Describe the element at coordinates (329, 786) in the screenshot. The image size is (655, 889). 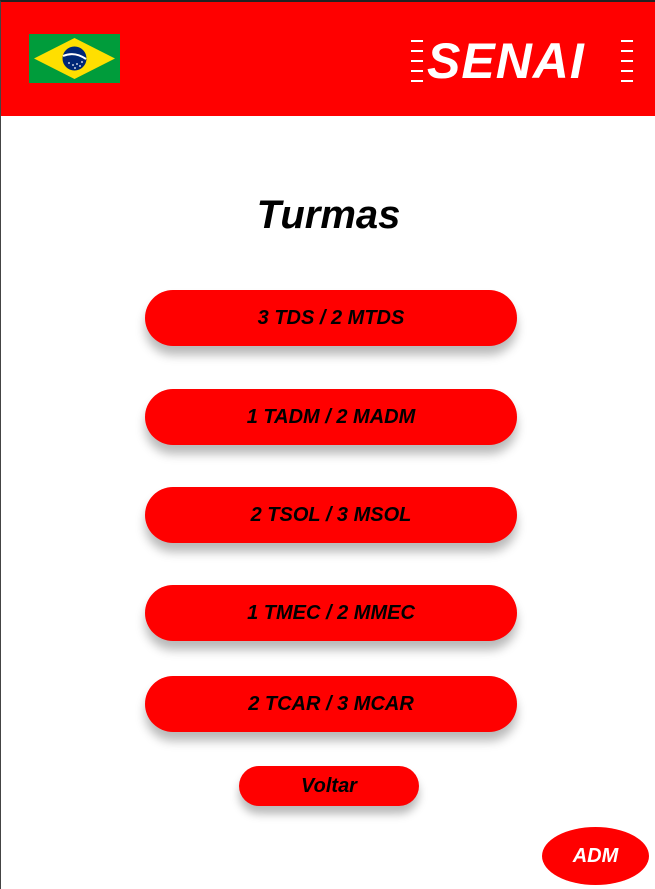
I see `back-button: Voltar` at that location.